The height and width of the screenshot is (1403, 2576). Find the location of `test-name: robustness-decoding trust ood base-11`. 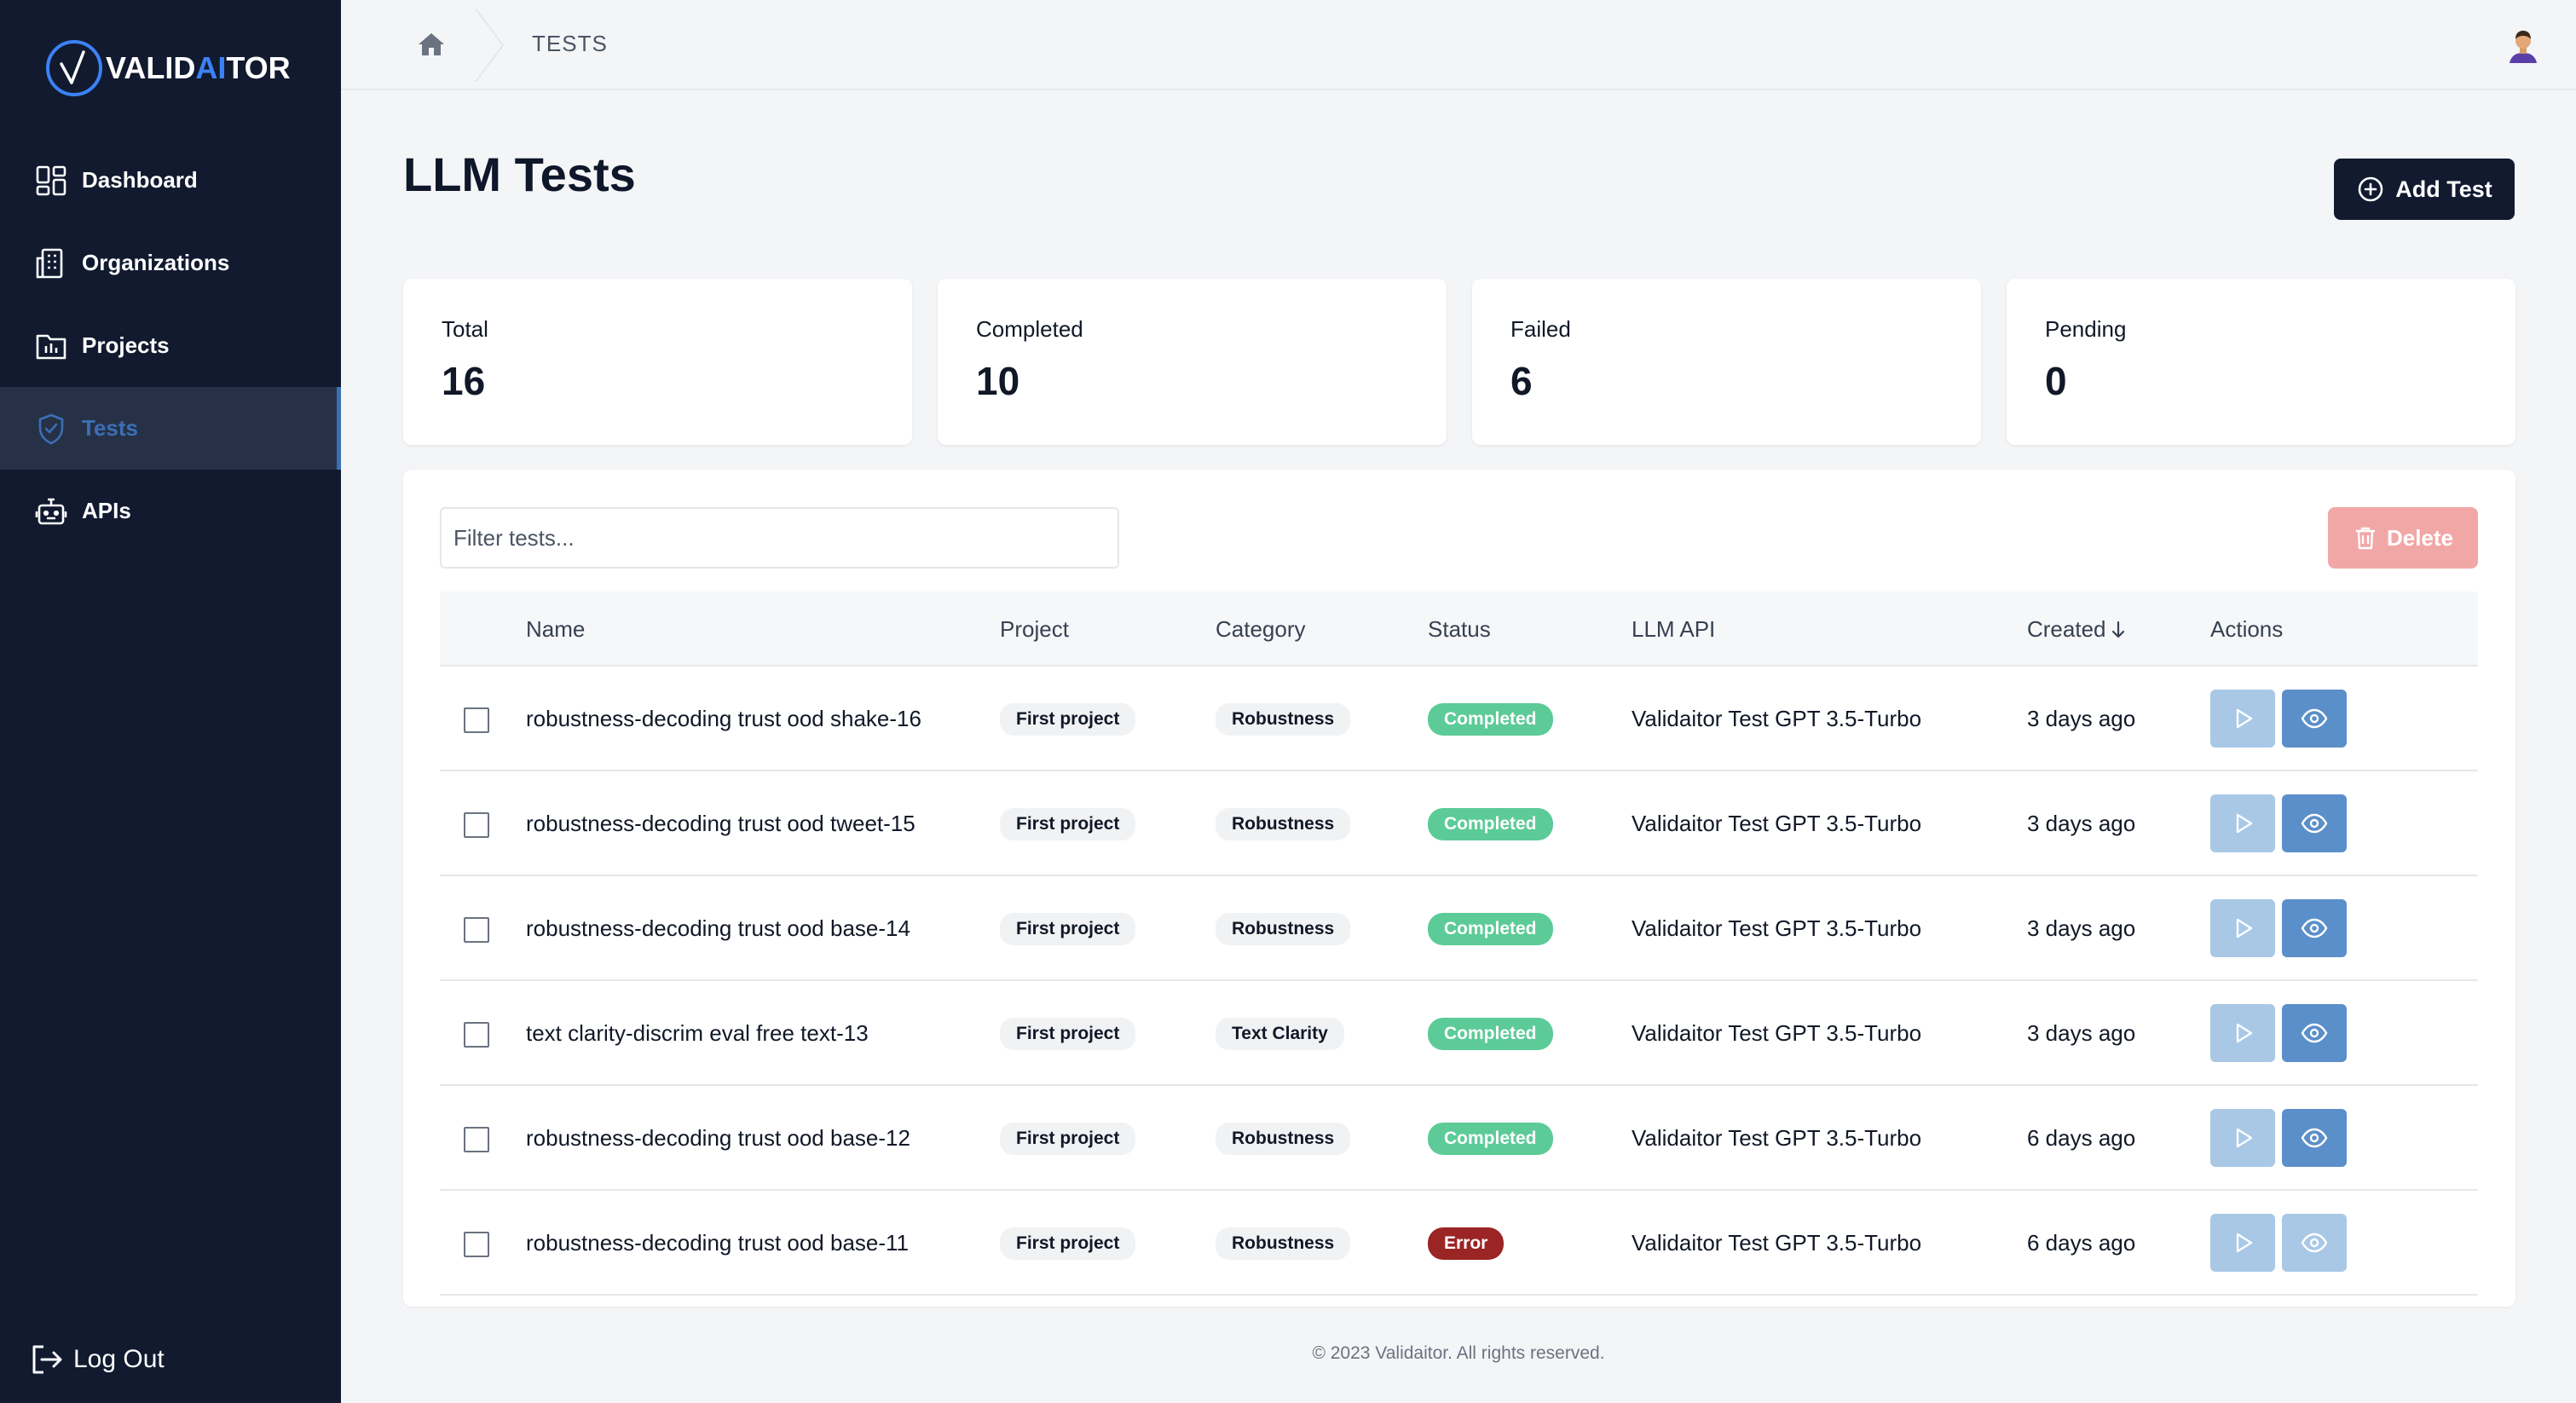

test-name: robustness-decoding trust ood base-11 is located at coordinates (717, 1243).